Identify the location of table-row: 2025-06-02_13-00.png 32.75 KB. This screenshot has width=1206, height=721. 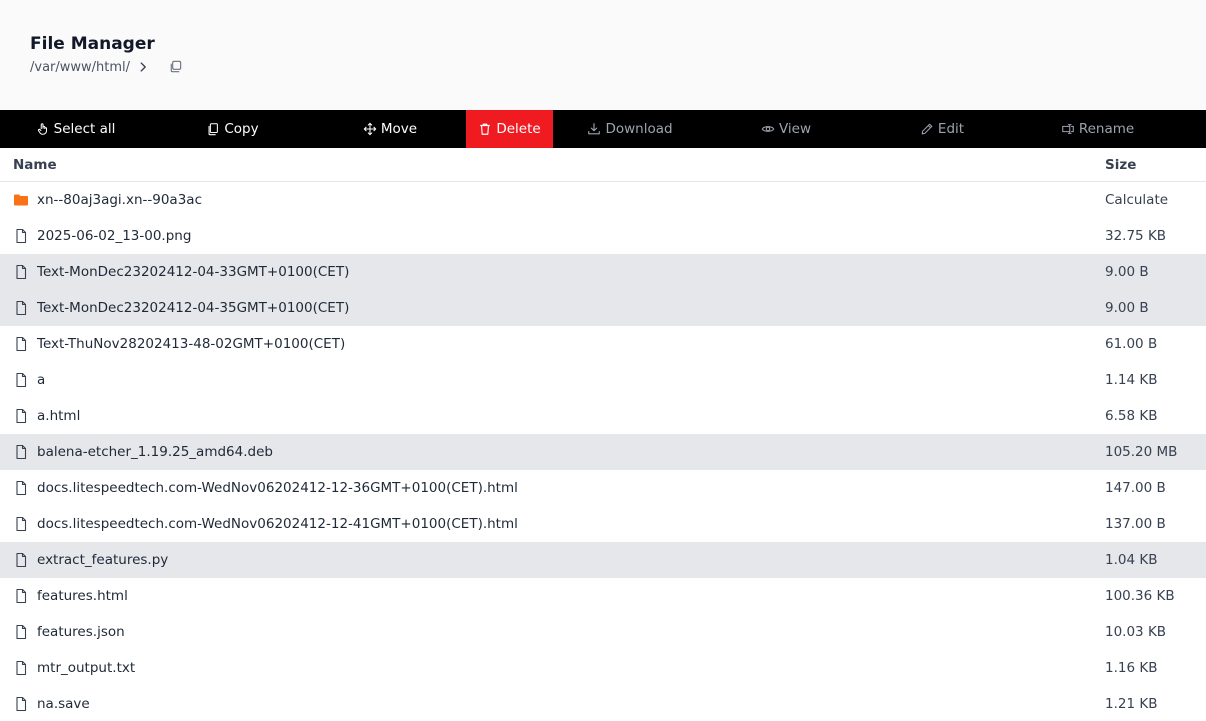
(603, 236).